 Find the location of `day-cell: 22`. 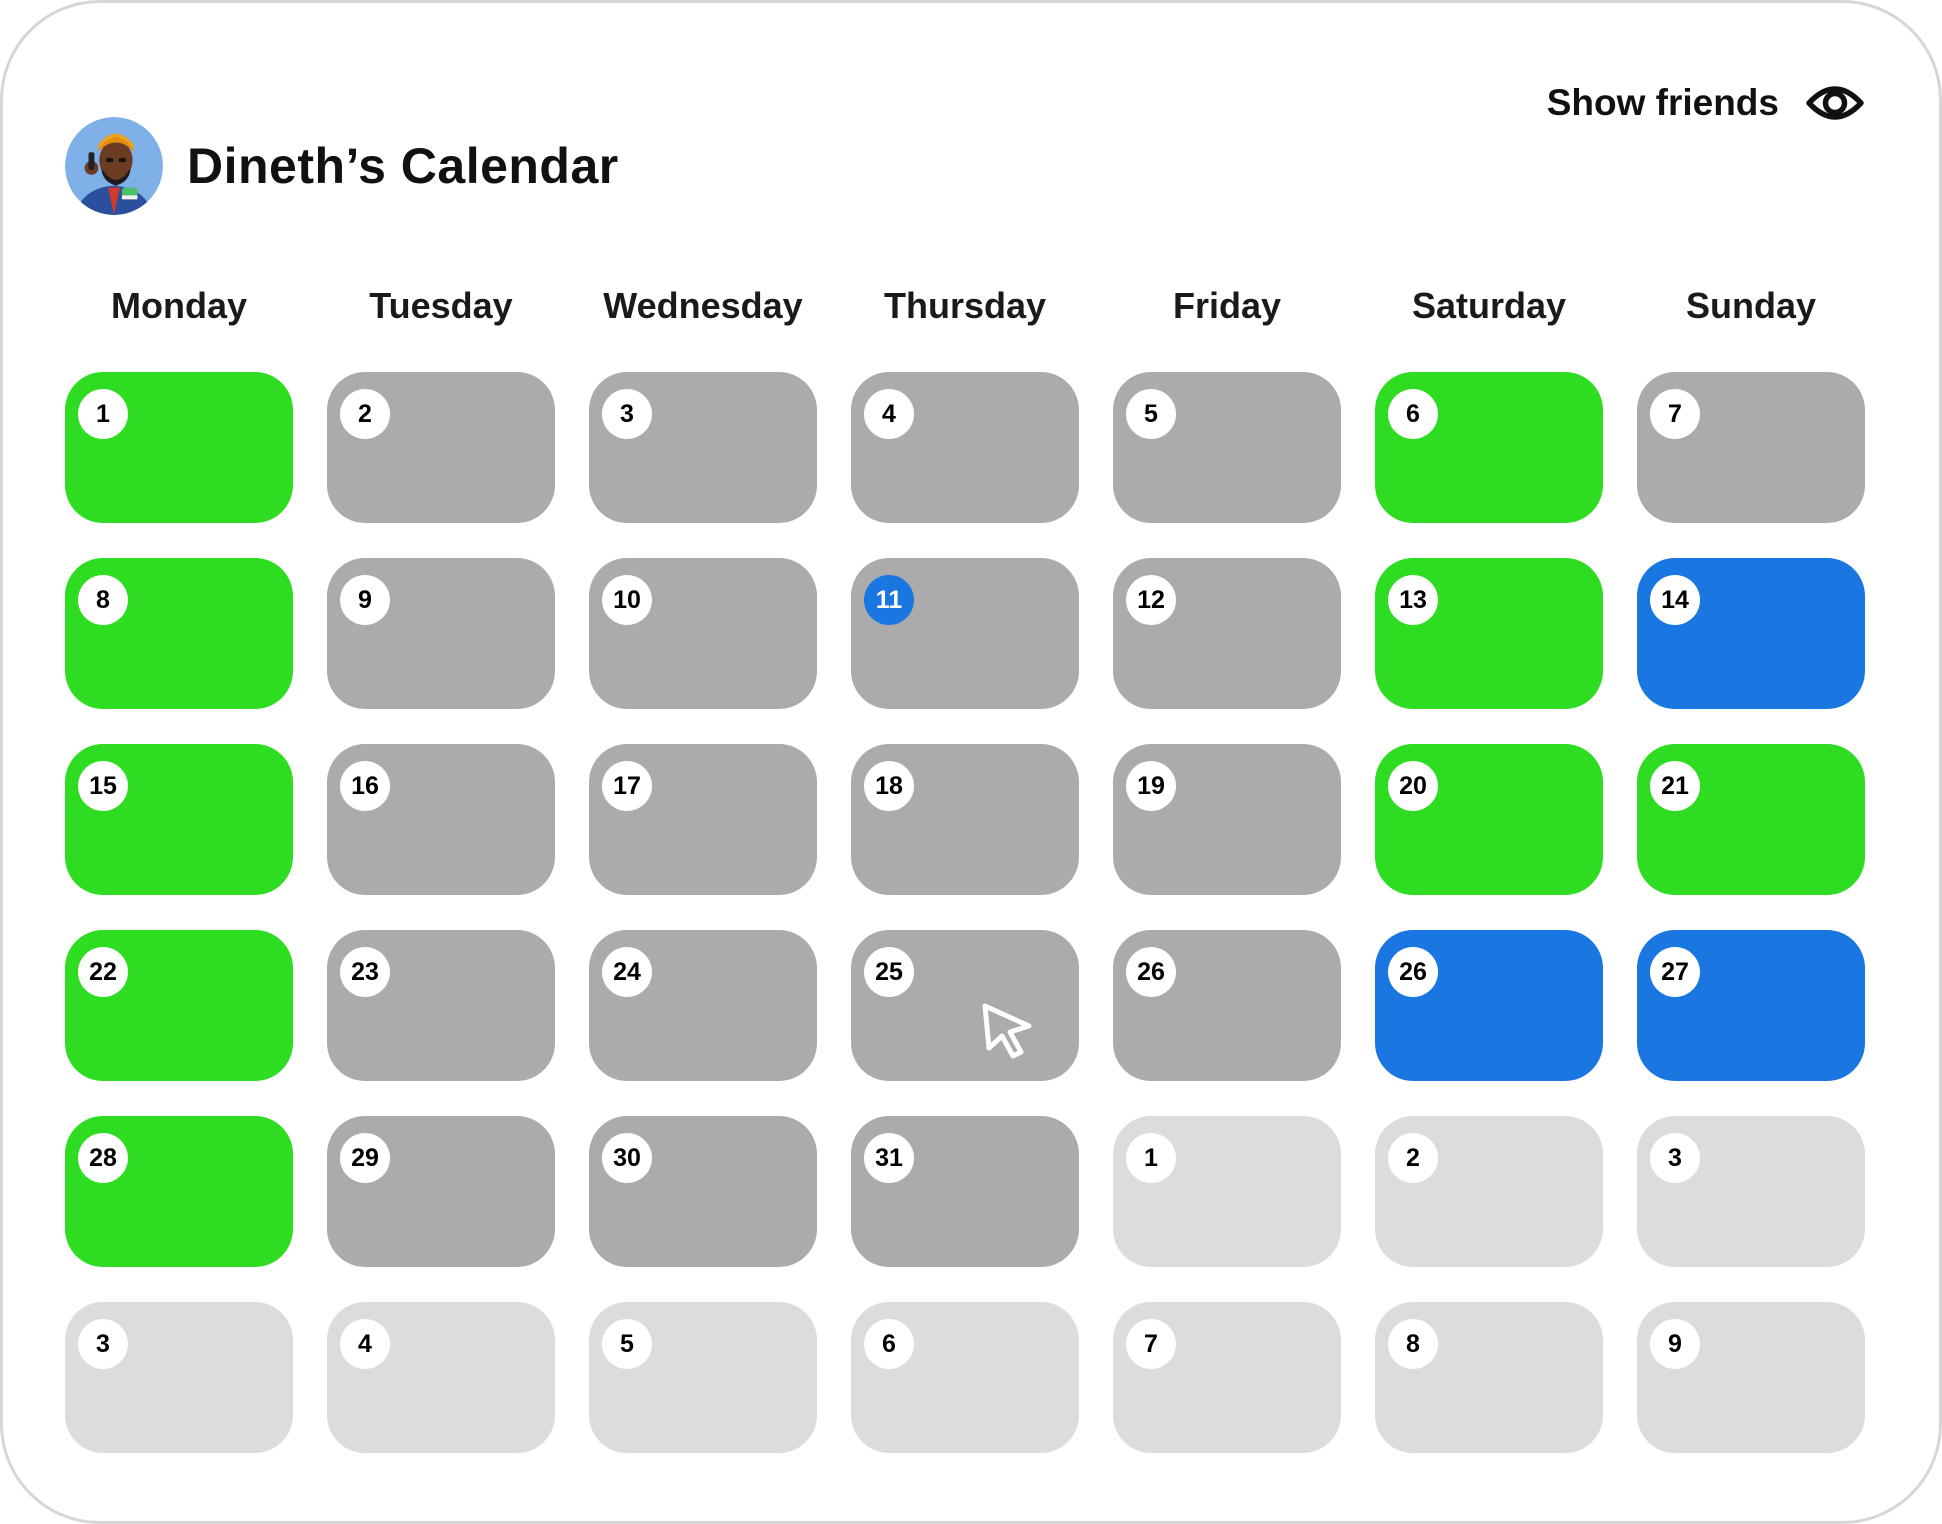

day-cell: 22 is located at coordinates (179, 1005).